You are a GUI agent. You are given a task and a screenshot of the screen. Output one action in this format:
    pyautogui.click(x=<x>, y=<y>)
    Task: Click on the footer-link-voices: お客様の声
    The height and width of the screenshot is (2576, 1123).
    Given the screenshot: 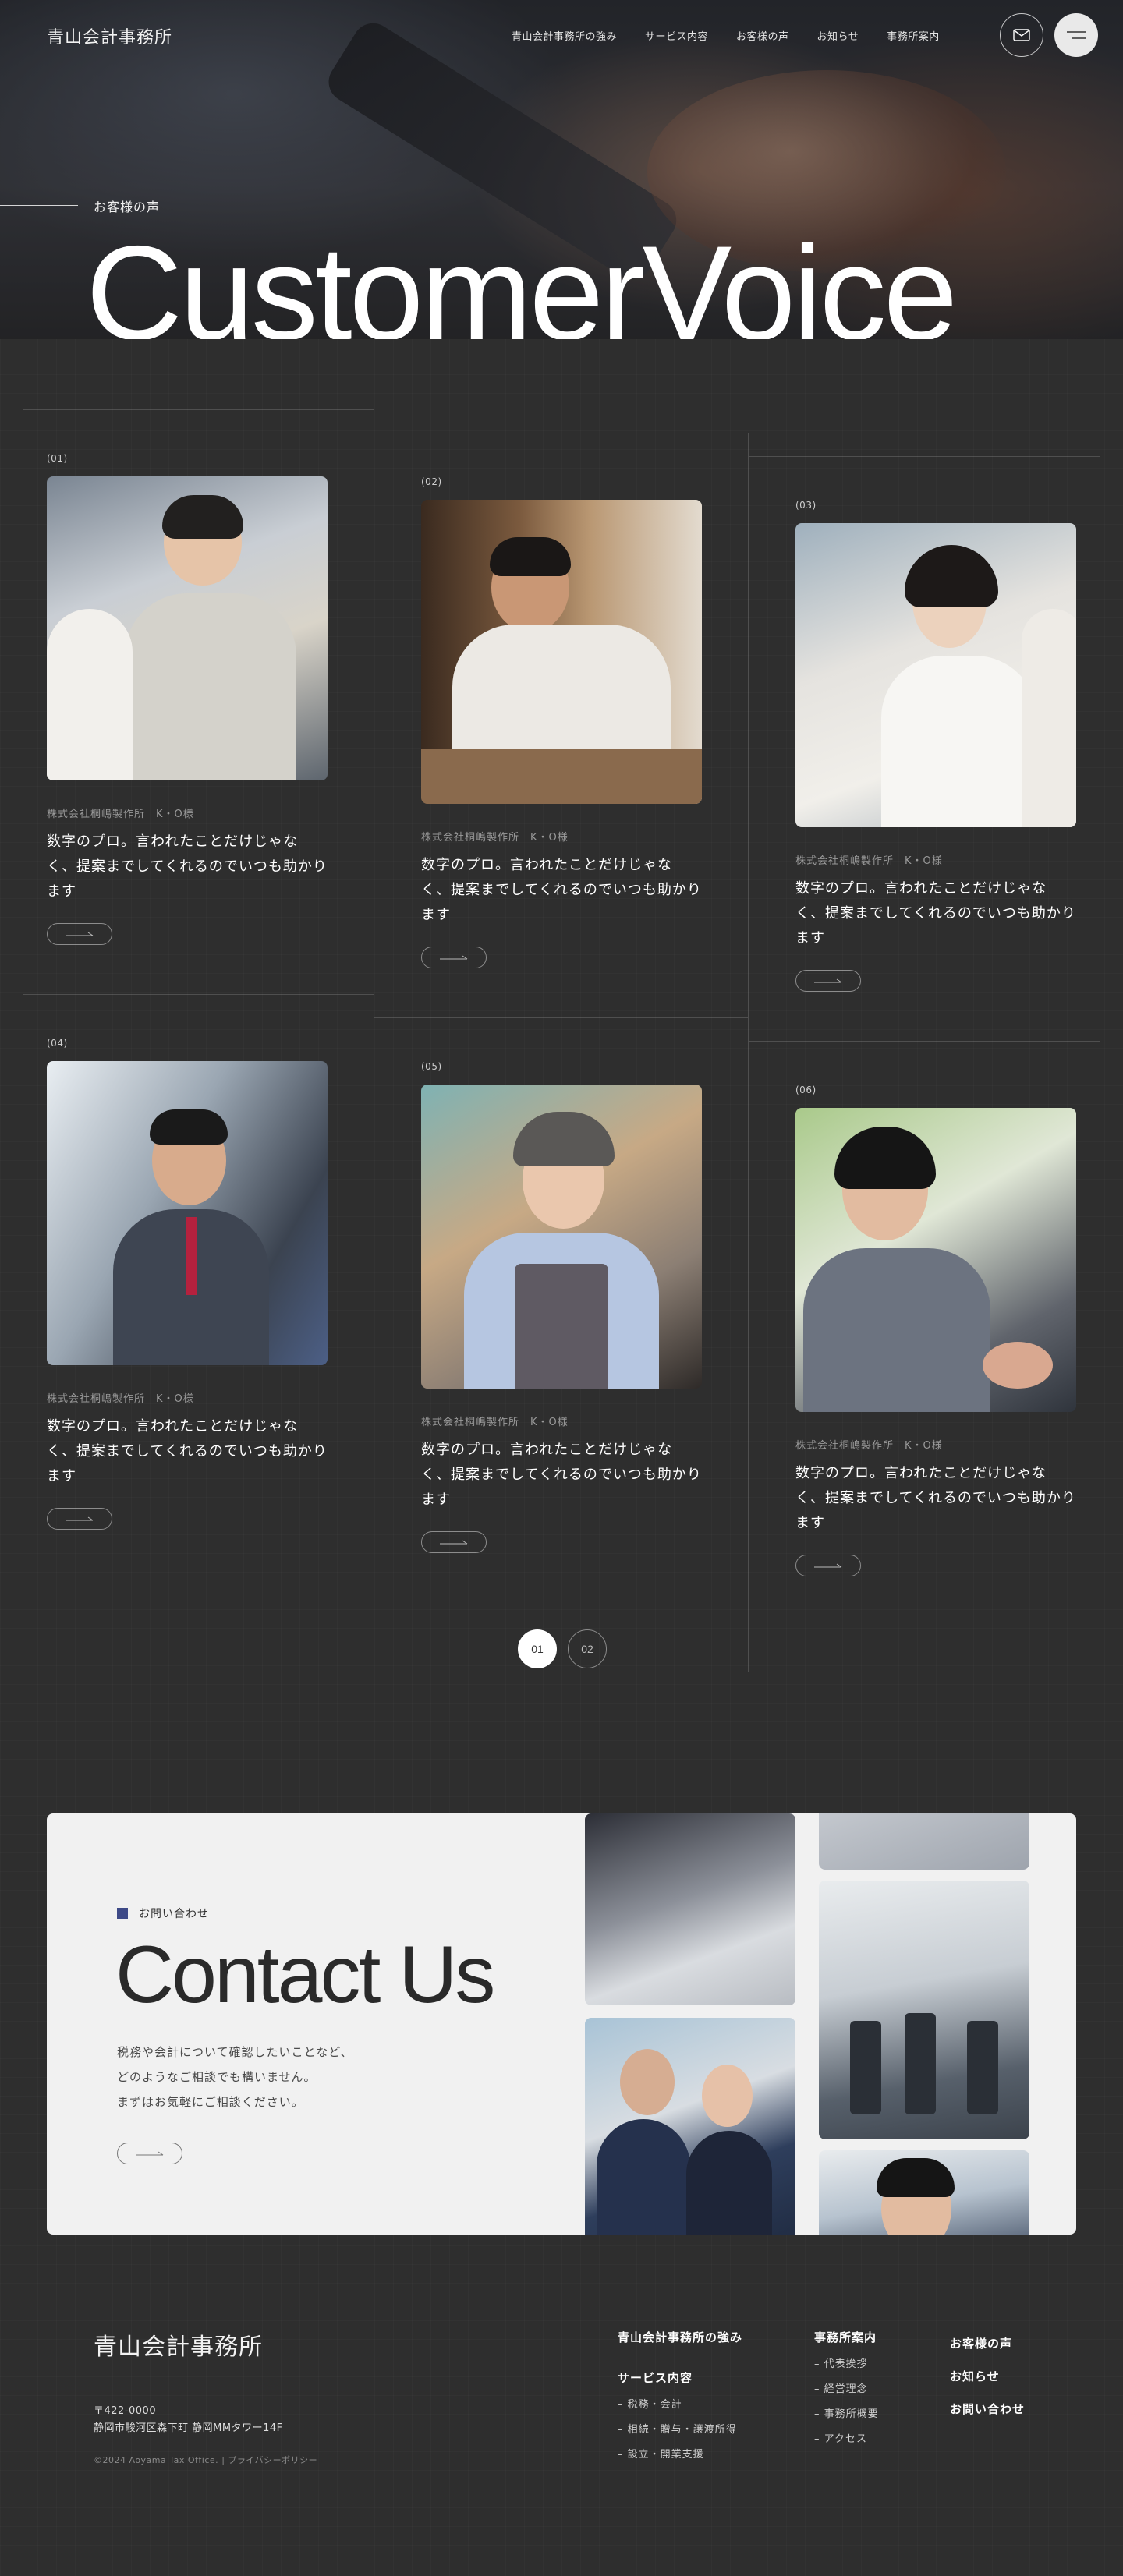 What is the action you would take?
    pyautogui.click(x=987, y=2343)
    